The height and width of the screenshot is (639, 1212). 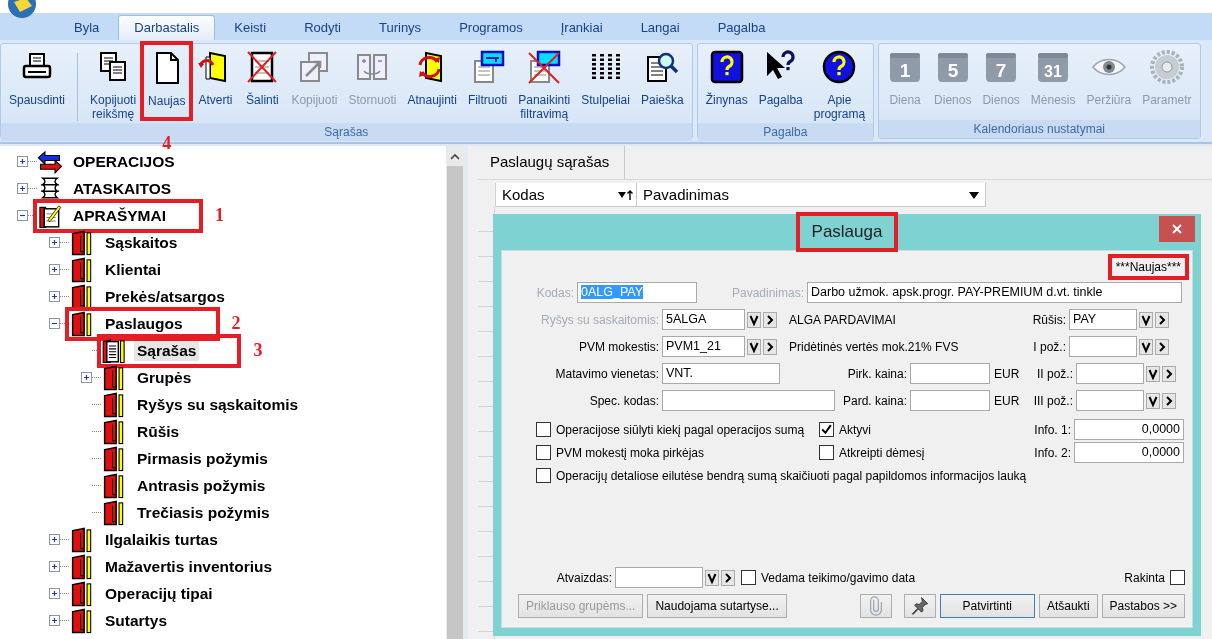 I want to click on menu-tab: Programos, so click(x=491, y=27).